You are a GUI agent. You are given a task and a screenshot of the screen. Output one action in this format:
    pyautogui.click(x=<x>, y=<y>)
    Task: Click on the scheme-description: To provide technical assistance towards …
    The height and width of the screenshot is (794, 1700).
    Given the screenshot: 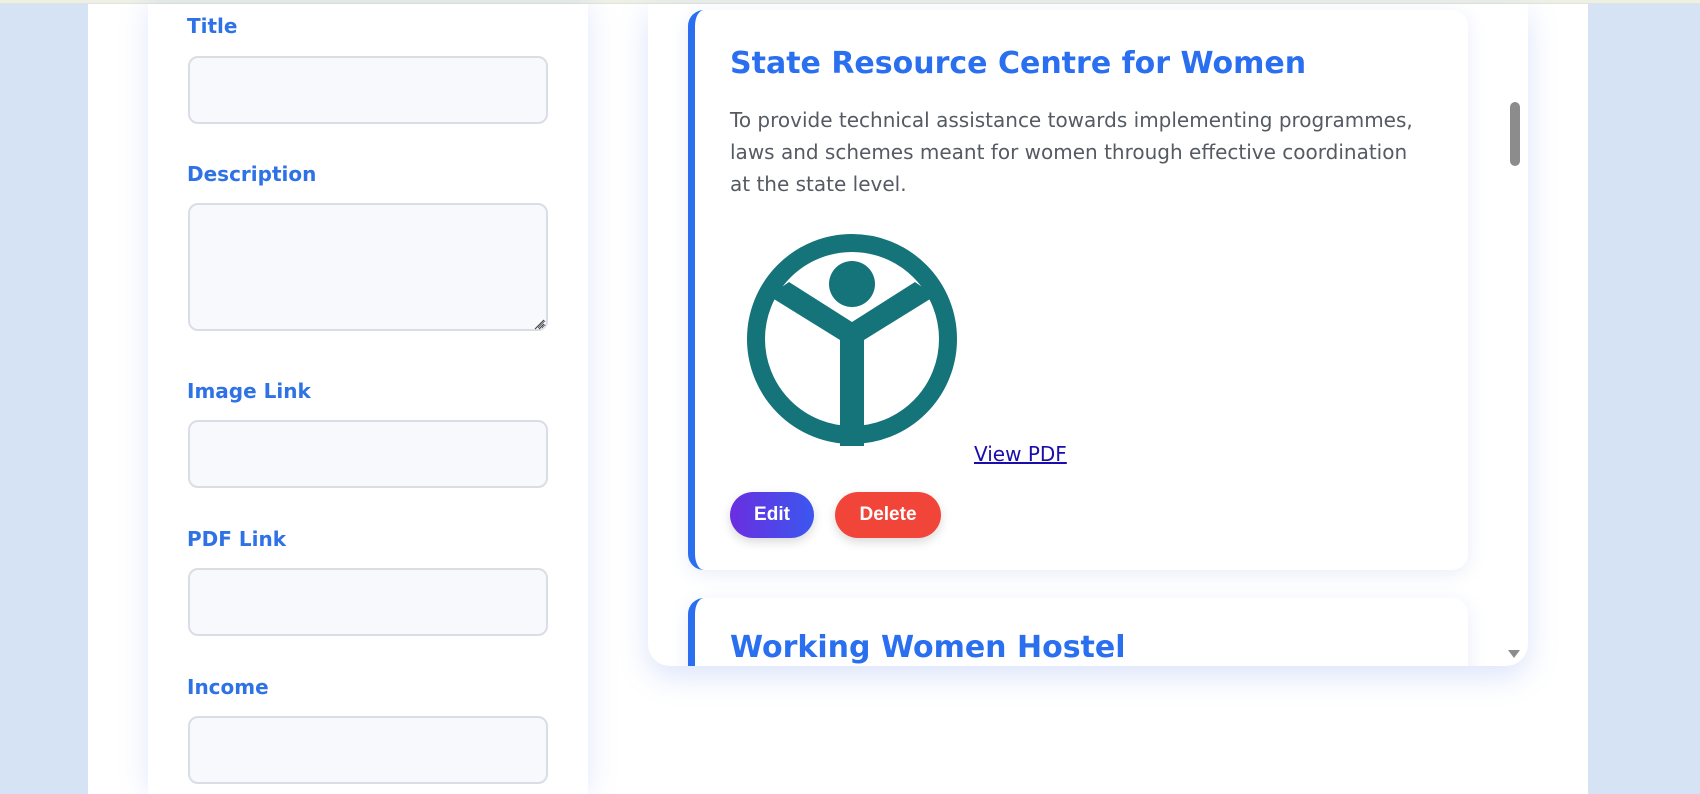 What is the action you would take?
    pyautogui.click(x=1071, y=152)
    